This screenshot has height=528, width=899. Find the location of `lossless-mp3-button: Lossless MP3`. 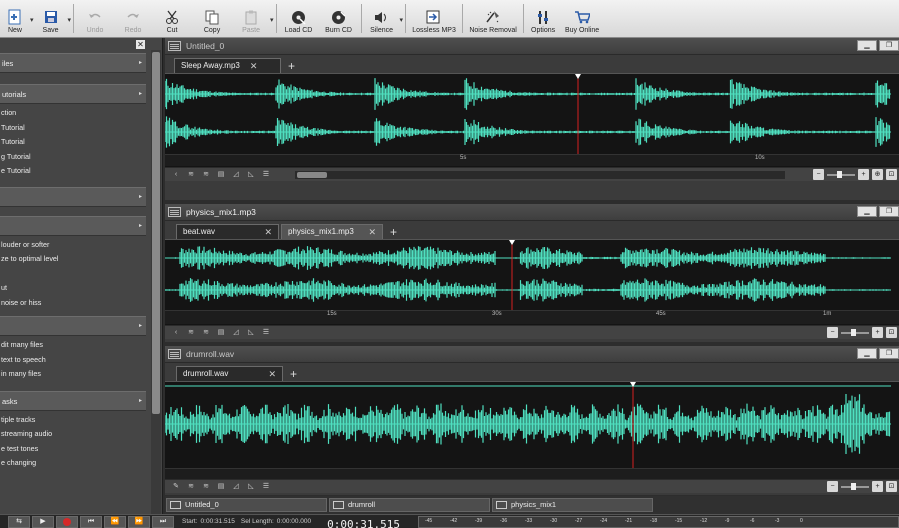

lossless-mp3-button: Lossless MP3 is located at coordinates (434, 18).